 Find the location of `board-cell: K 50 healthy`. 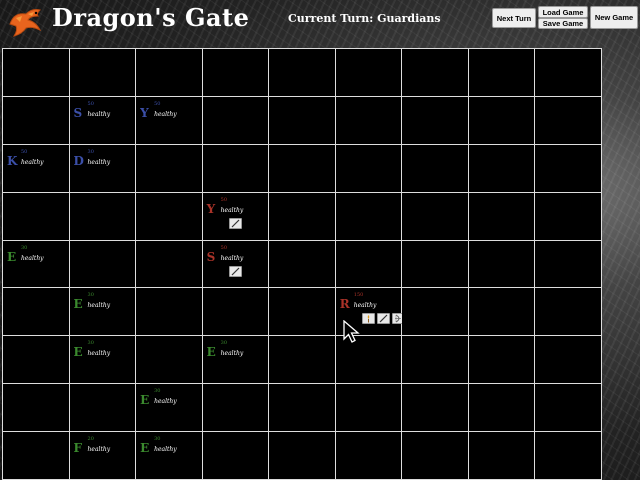

board-cell: K 50 healthy is located at coordinates (36, 168).